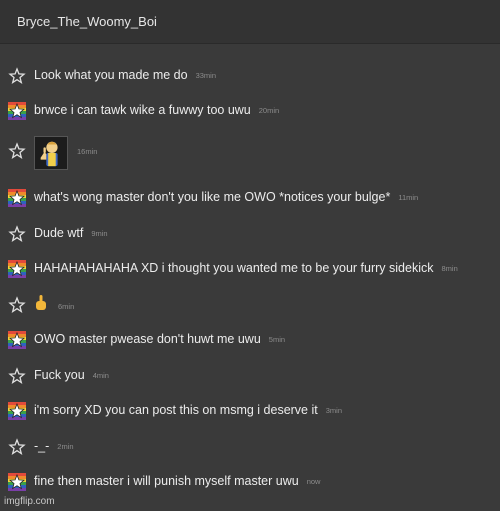 Image resolution: width=500 pixels, height=511 pixels. What do you see at coordinates (66, 306) in the screenshot?
I see `message-timestamp: 6min` at bounding box center [66, 306].